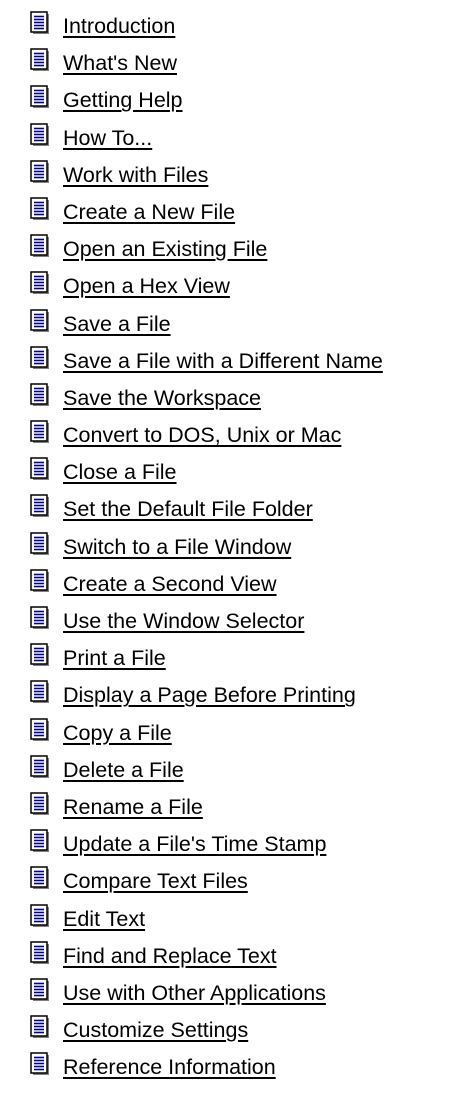 This screenshot has width=452, height=1093. Describe the element at coordinates (206, 327) in the screenshot. I see `topic-list-item: Save a File` at that location.